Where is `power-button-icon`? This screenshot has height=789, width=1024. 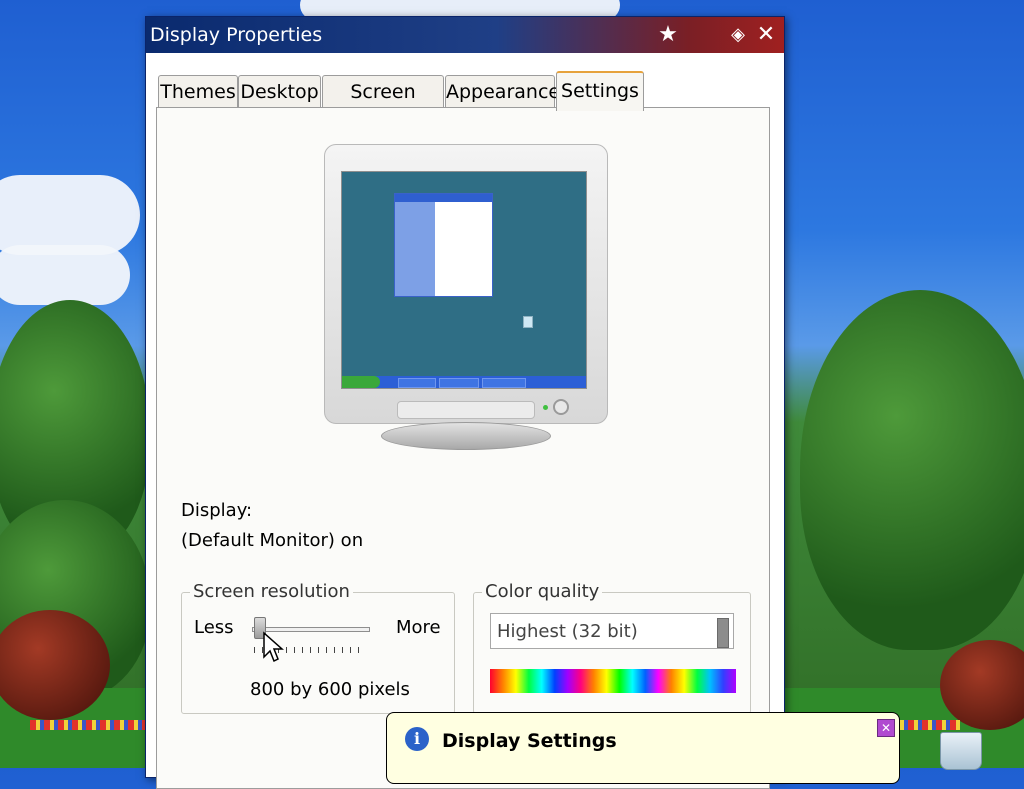
power-button-icon is located at coordinates (561, 407).